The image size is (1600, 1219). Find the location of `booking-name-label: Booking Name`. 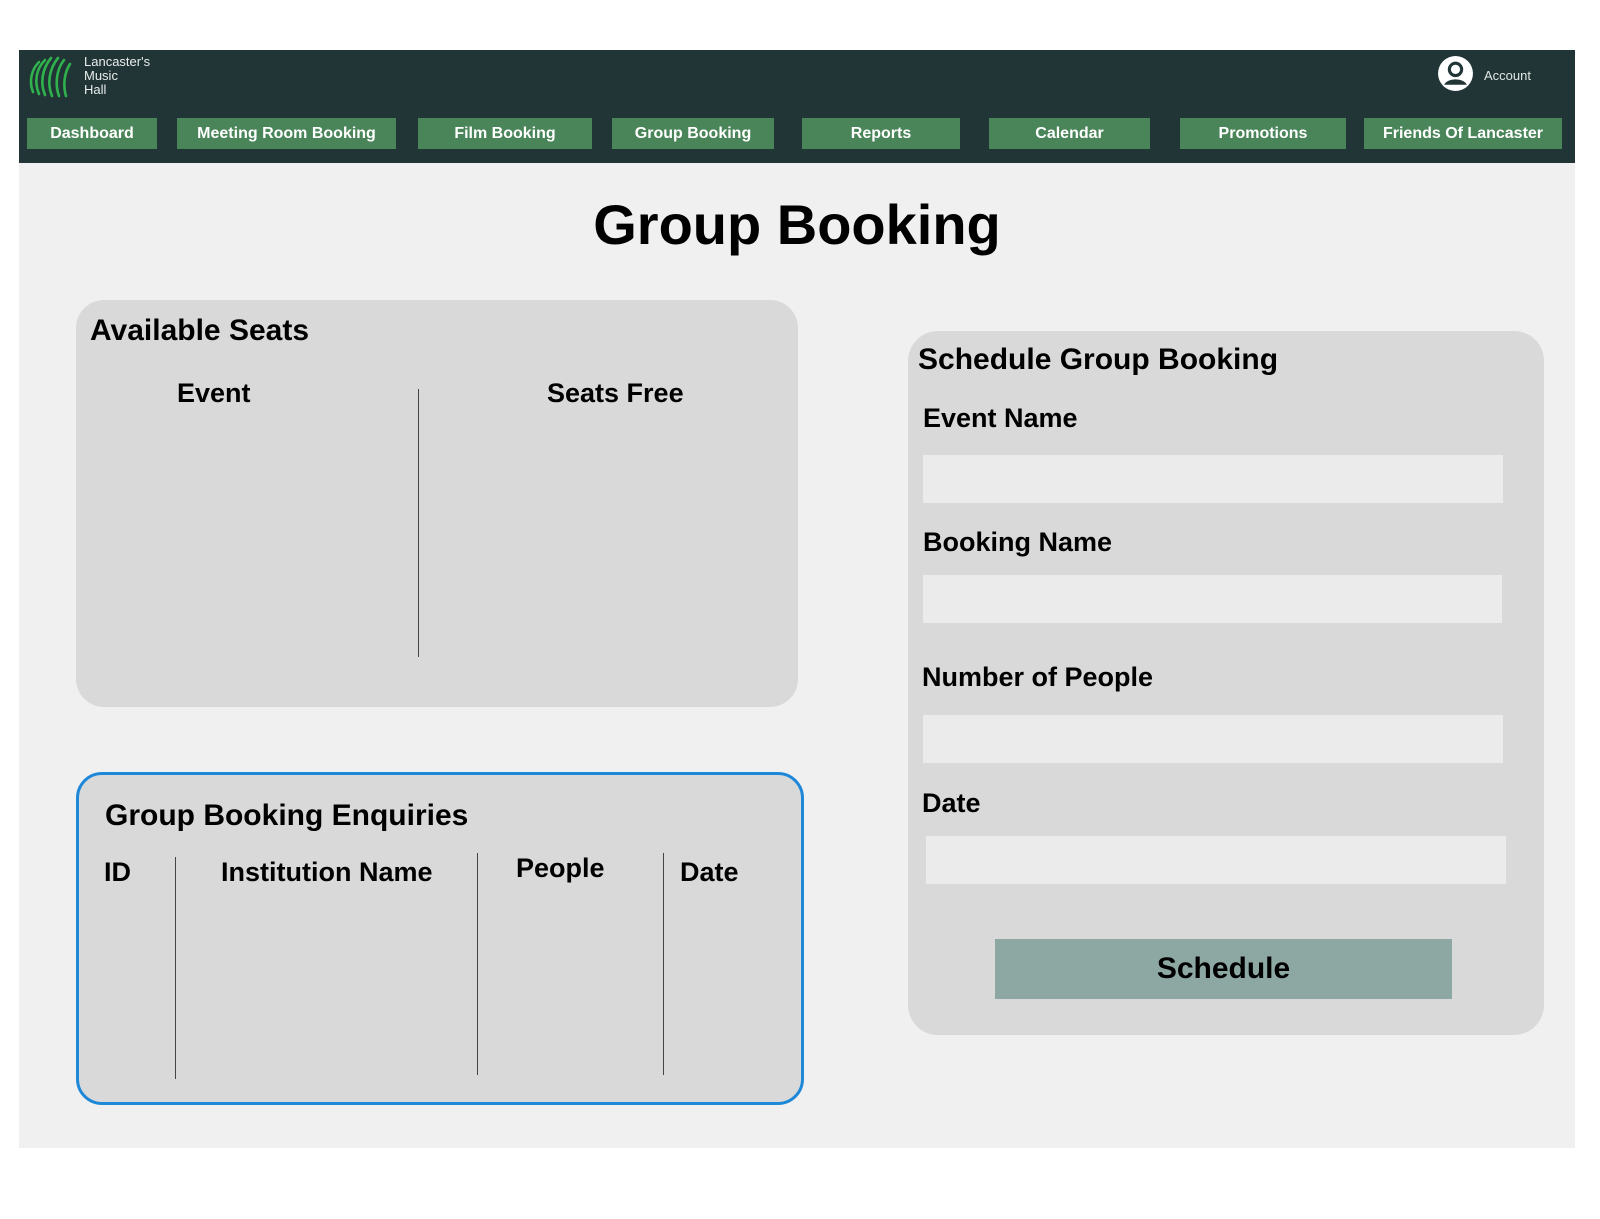

booking-name-label: Booking Name is located at coordinates (1018, 542).